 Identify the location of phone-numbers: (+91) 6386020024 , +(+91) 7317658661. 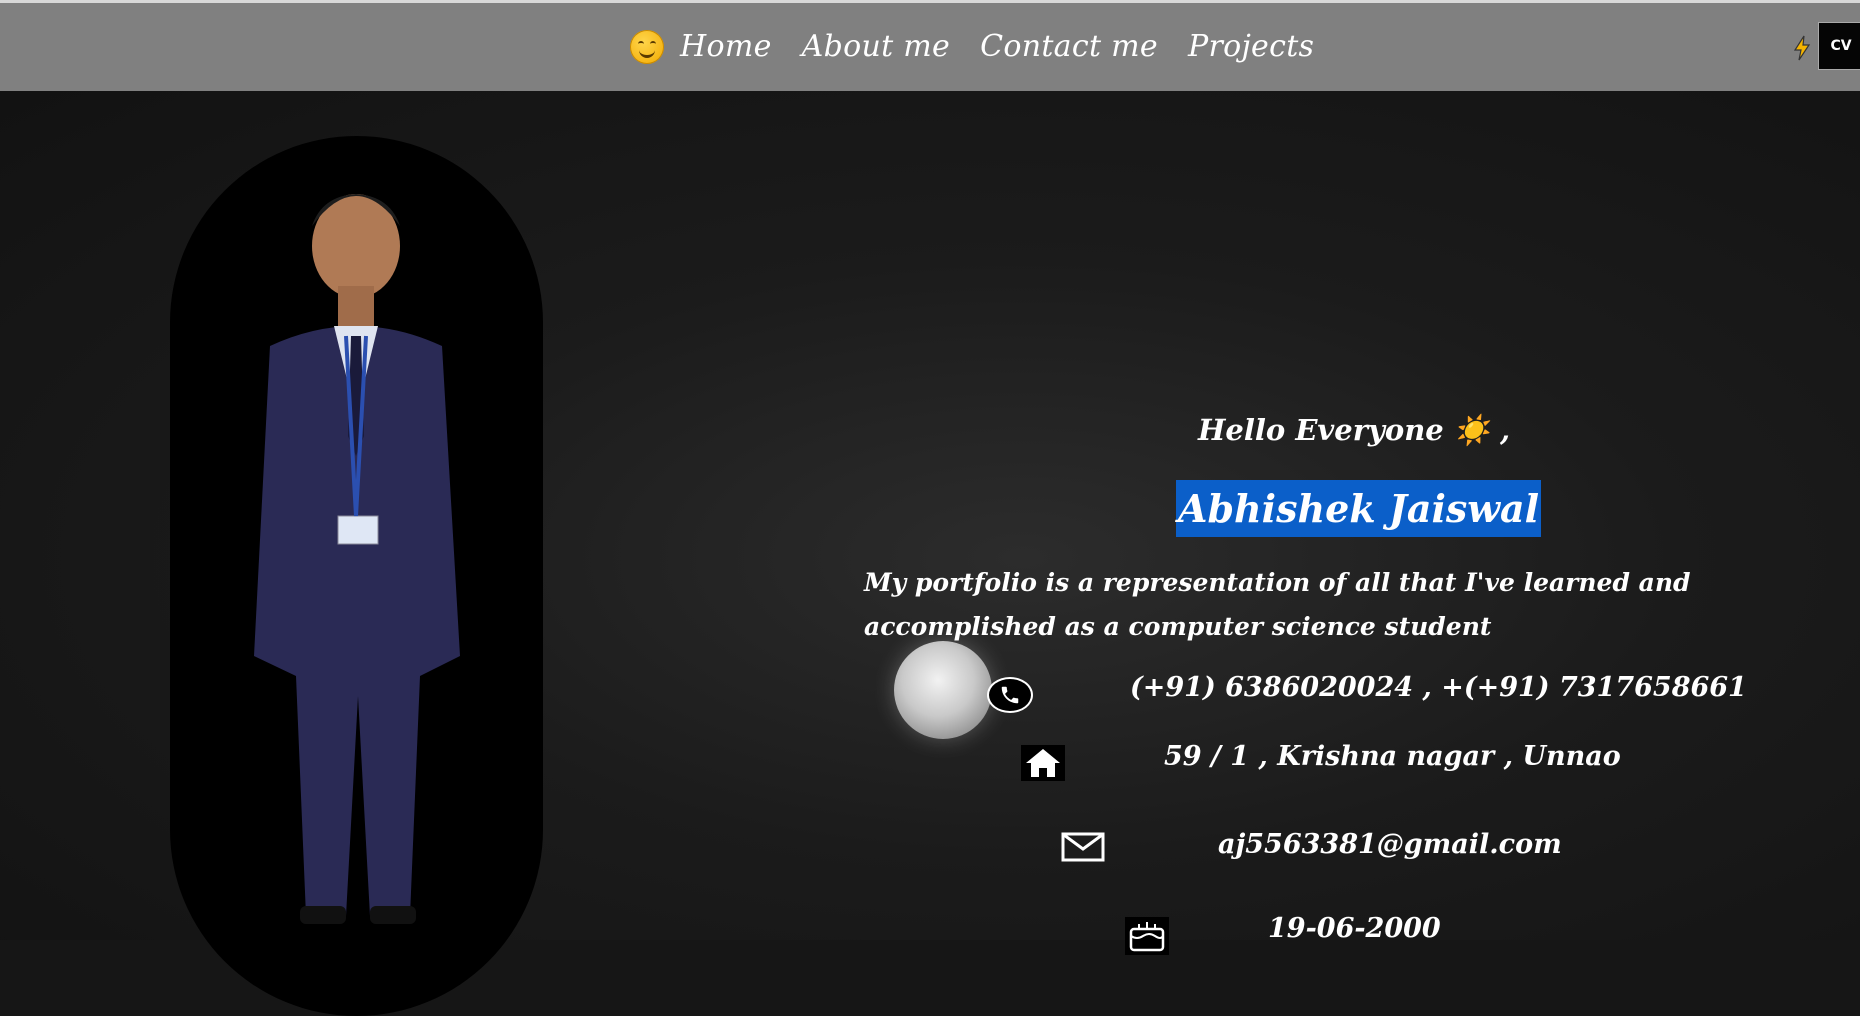
(1438, 687).